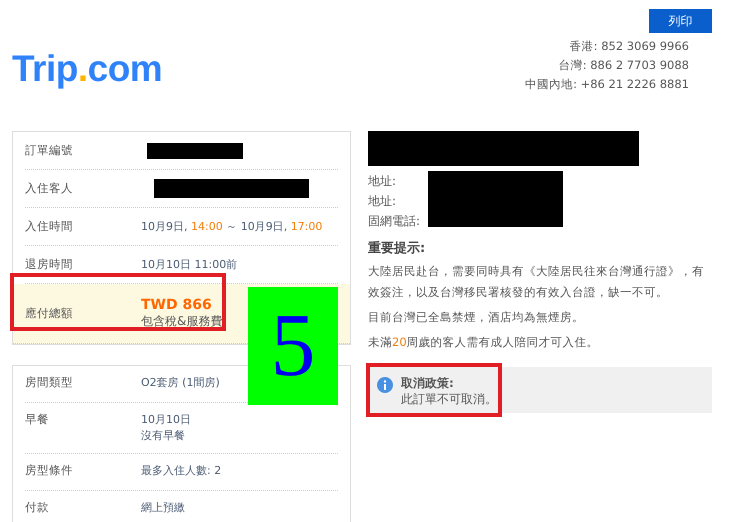 This screenshot has height=522, width=729. Describe the element at coordinates (163, 436) in the screenshot. I see `field-value: 沒有早餐` at that location.